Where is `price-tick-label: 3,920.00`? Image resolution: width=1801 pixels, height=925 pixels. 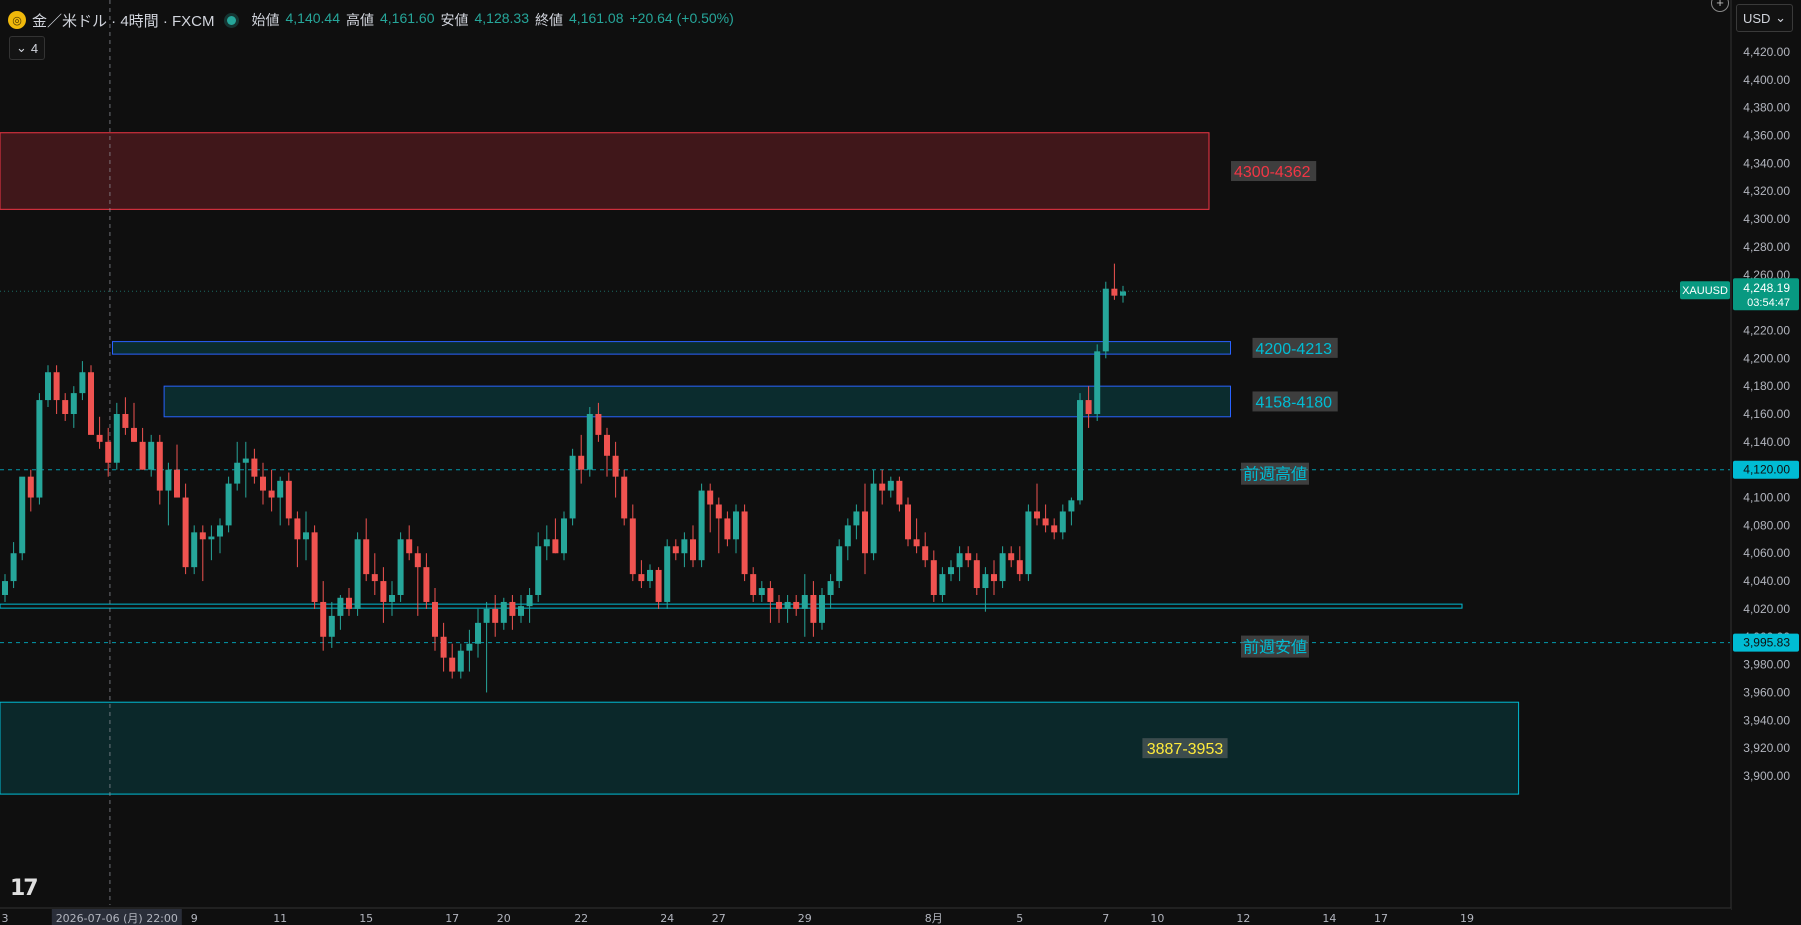 price-tick-label: 3,920.00 is located at coordinates (1766, 748).